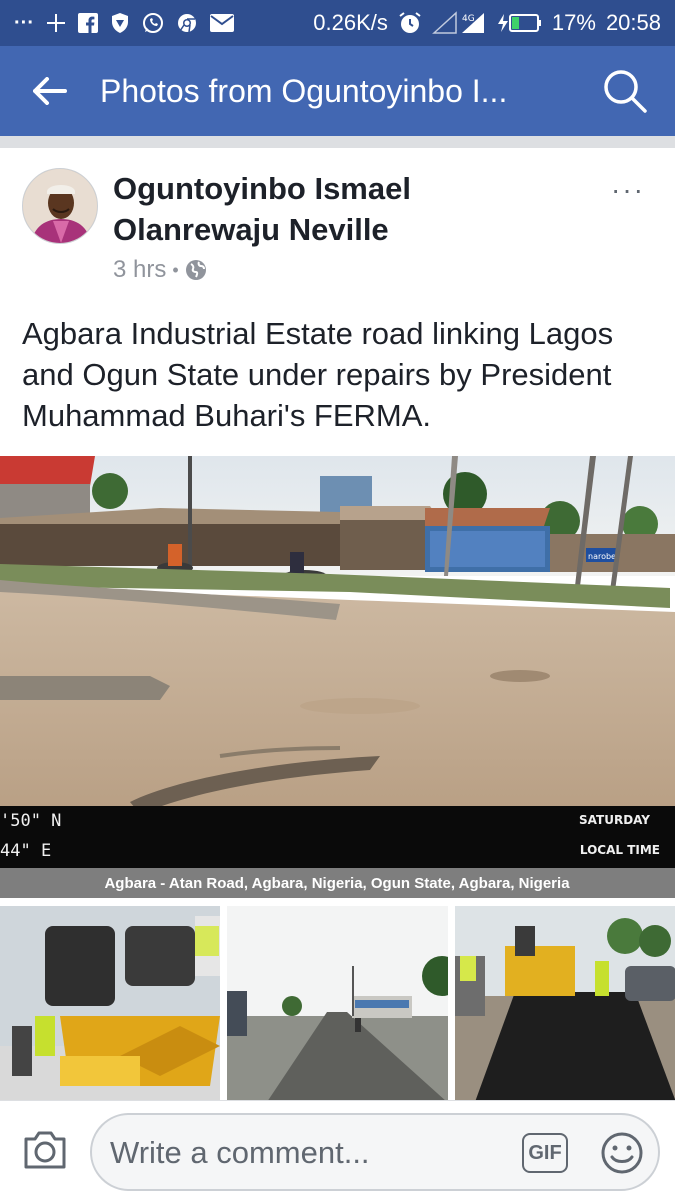 Image resolution: width=675 pixels, height=1200 pixels. Describe the element at coordinates (187, 23) in the screenshot. I see `chrome-icon` at that location.